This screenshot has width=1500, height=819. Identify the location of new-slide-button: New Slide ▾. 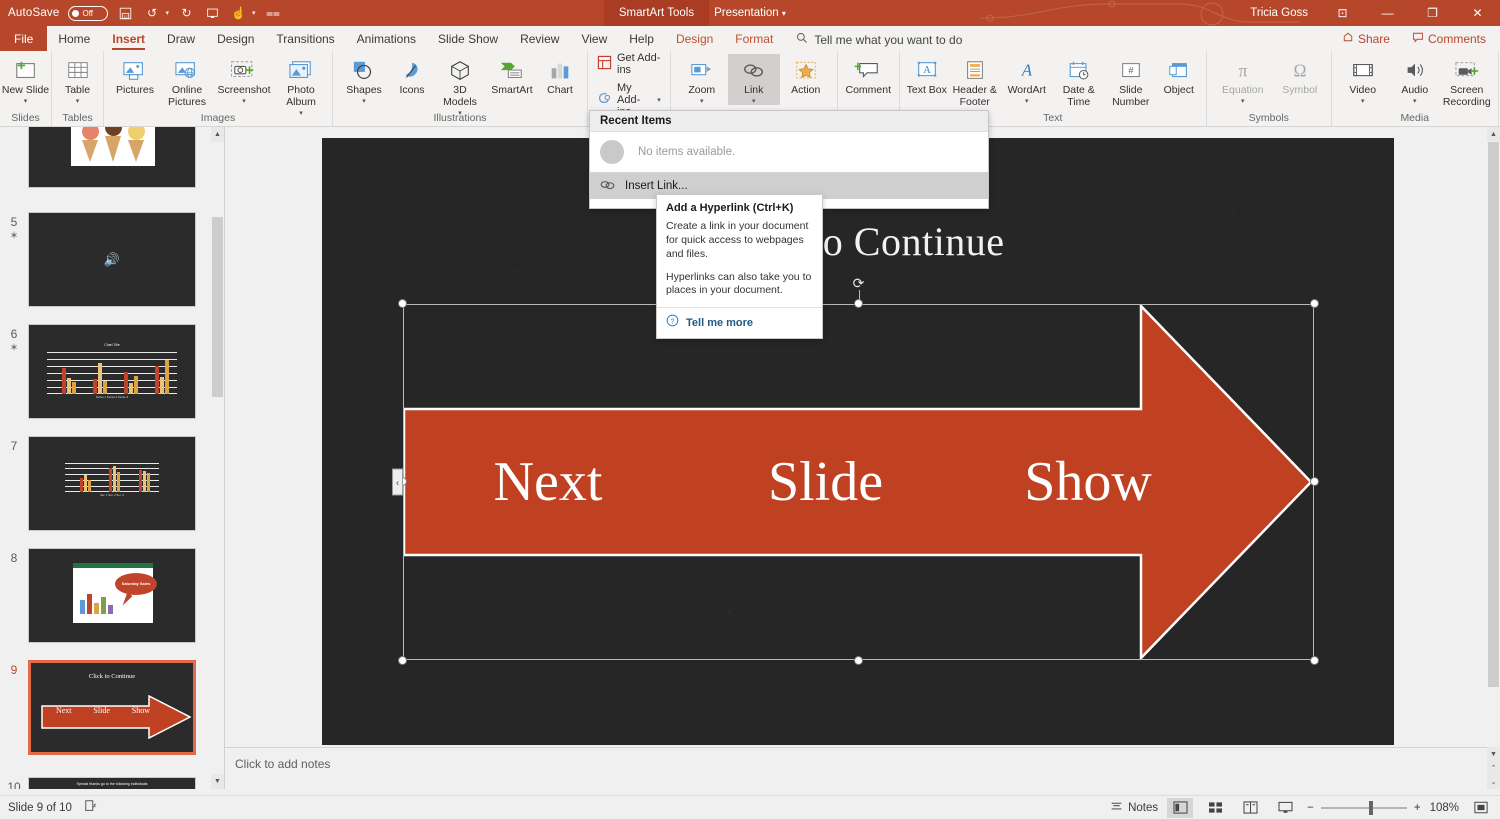
(26, 79).